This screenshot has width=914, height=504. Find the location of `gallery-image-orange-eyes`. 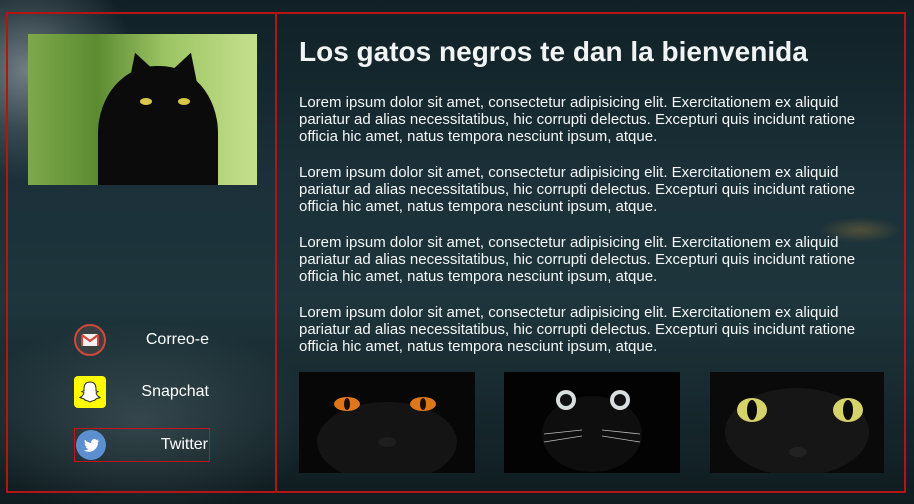

gallery-image-orange-eyes is located at coordinates (387, 422).